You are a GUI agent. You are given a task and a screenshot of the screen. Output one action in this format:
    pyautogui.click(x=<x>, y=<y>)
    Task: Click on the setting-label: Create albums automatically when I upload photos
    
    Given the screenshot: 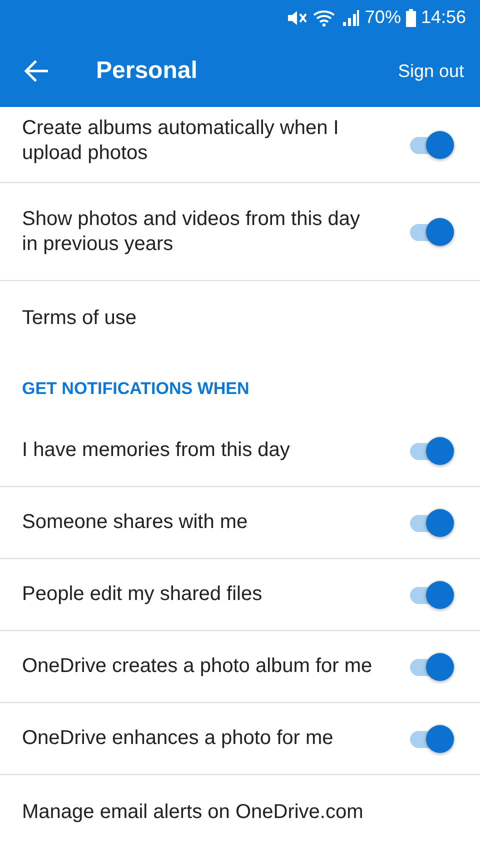 What is the action you would take?
    pyautogui.click(x=181, y=141)
    